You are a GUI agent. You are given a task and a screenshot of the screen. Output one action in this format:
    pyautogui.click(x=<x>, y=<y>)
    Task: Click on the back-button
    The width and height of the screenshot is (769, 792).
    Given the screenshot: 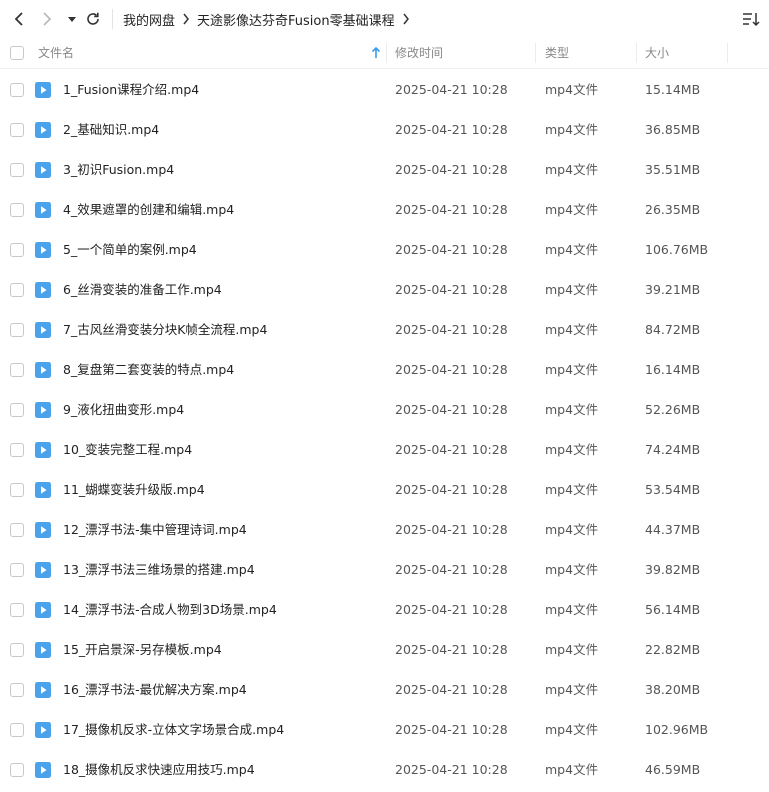 What is the action you would take?
    pyautogui.click(x=19, y=19)
    